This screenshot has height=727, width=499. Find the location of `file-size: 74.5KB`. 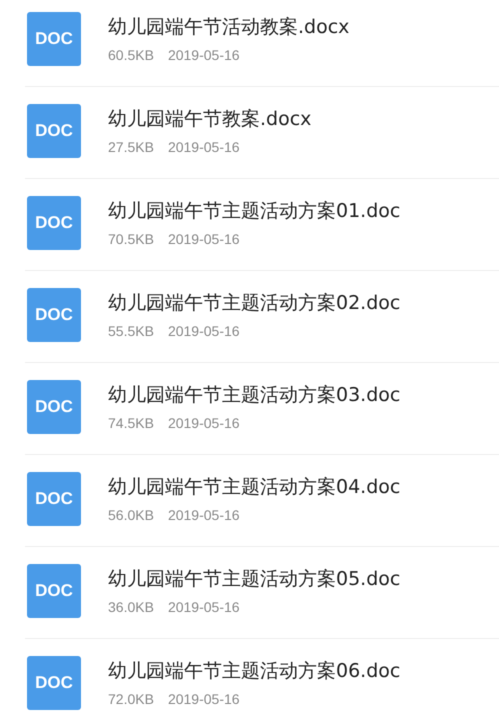

file-size: 74.5KB is located at coordinates (131, 423).